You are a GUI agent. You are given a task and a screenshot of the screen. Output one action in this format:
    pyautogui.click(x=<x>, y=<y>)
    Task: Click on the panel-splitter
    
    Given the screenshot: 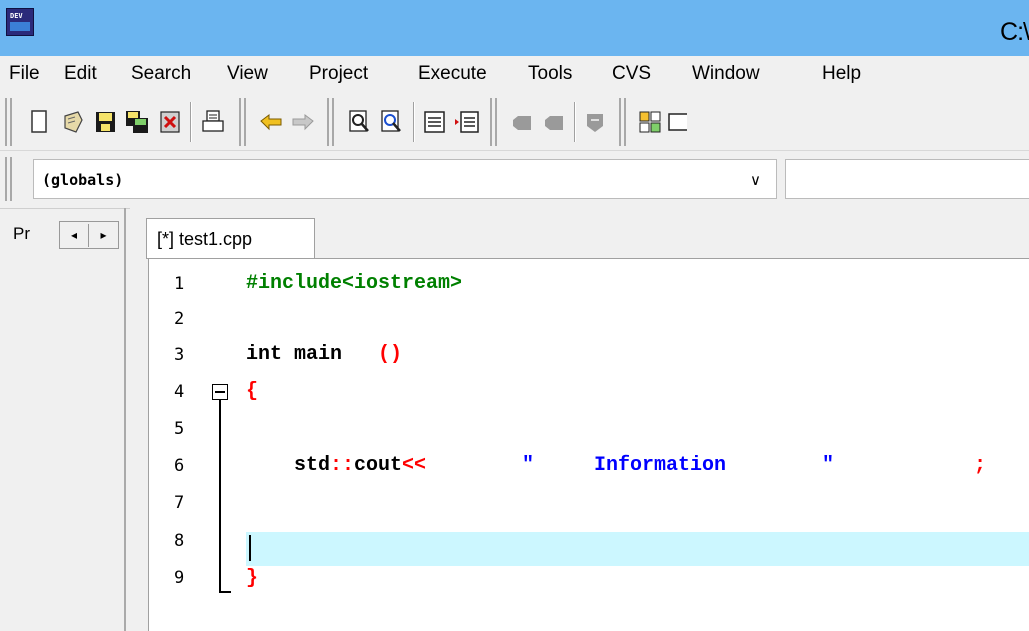 What is the action you would take?
    pyautogui.click(x=125, y=419)
    